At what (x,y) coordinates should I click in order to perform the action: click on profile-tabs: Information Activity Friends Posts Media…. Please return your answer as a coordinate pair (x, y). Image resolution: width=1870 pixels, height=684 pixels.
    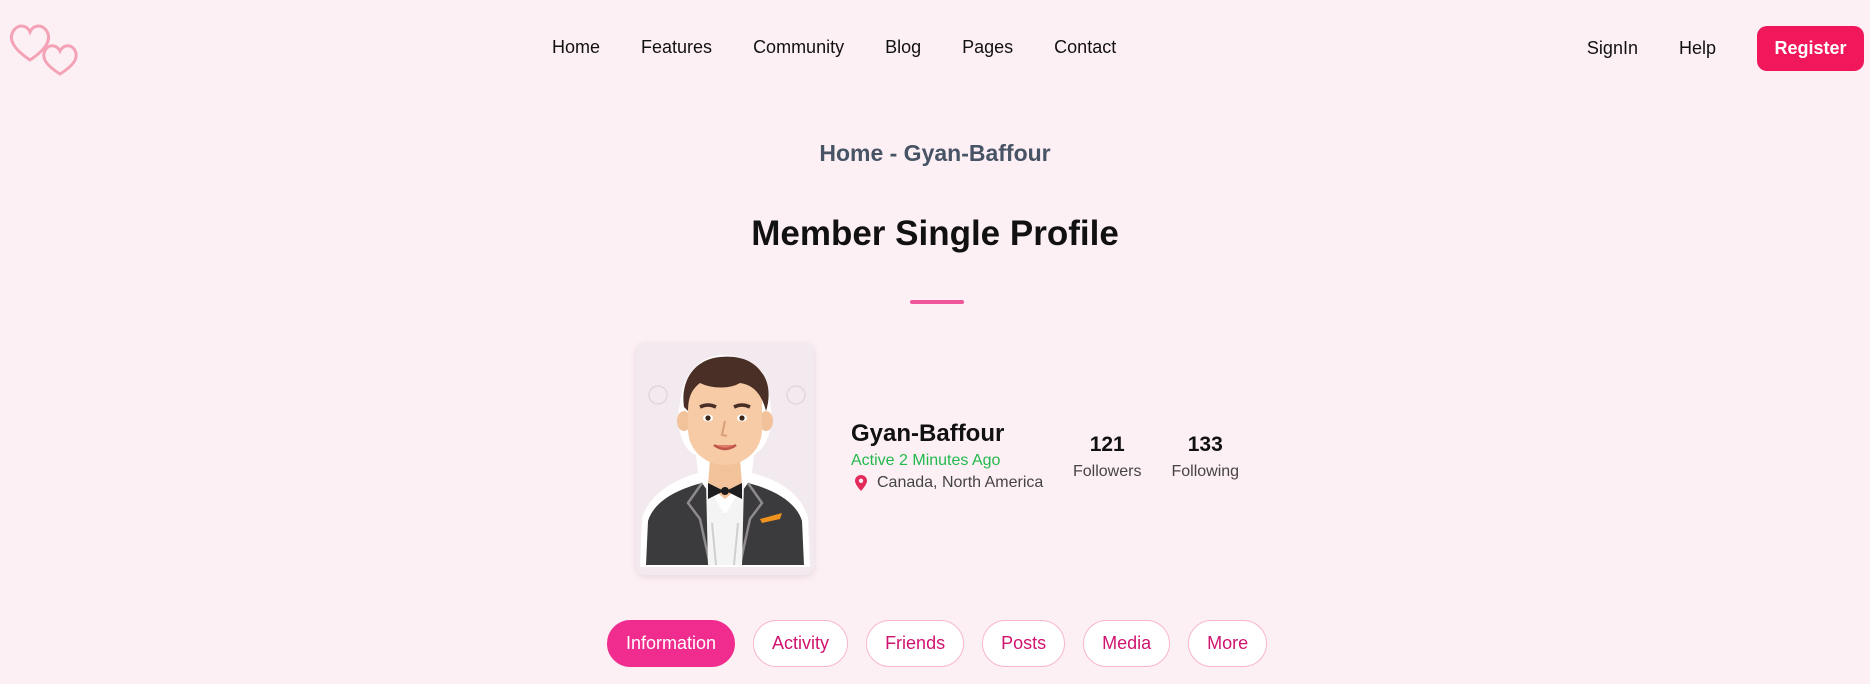
    Looking at the image, I should click on (946, 643).